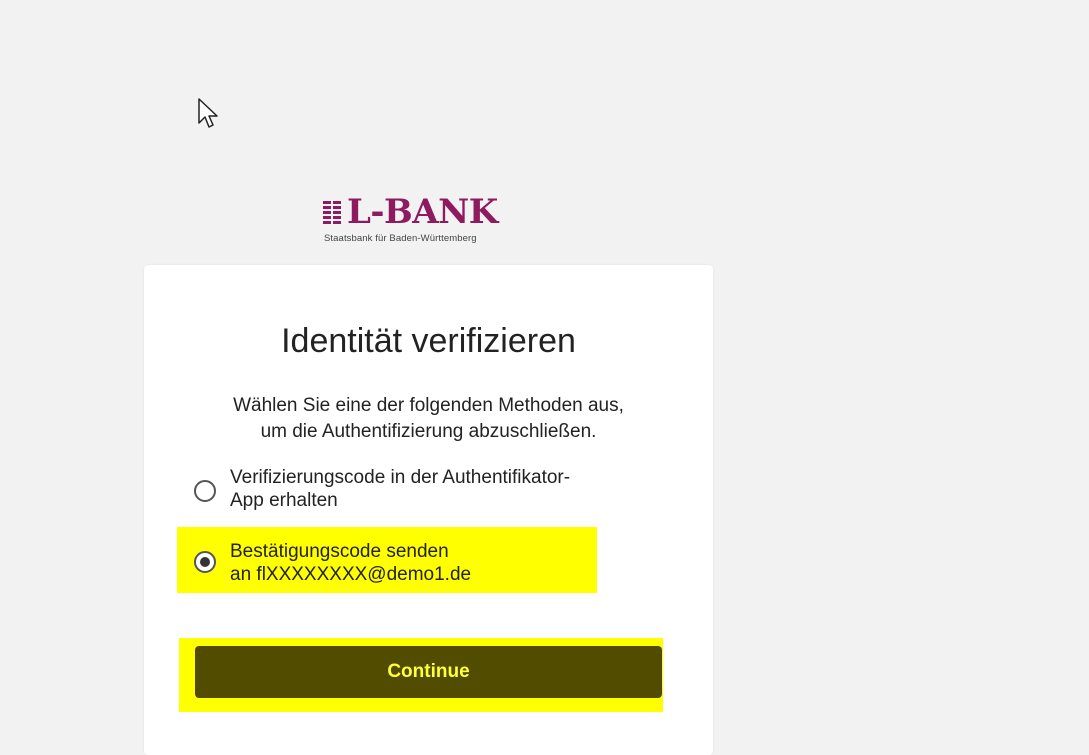 Image resolution: width=1089 pixels, height=755 pixels. What do you see at coordinates (332, 212) in the screenshot?
I see `l-bank-emblem-icon` at bounding box center [332, 212].